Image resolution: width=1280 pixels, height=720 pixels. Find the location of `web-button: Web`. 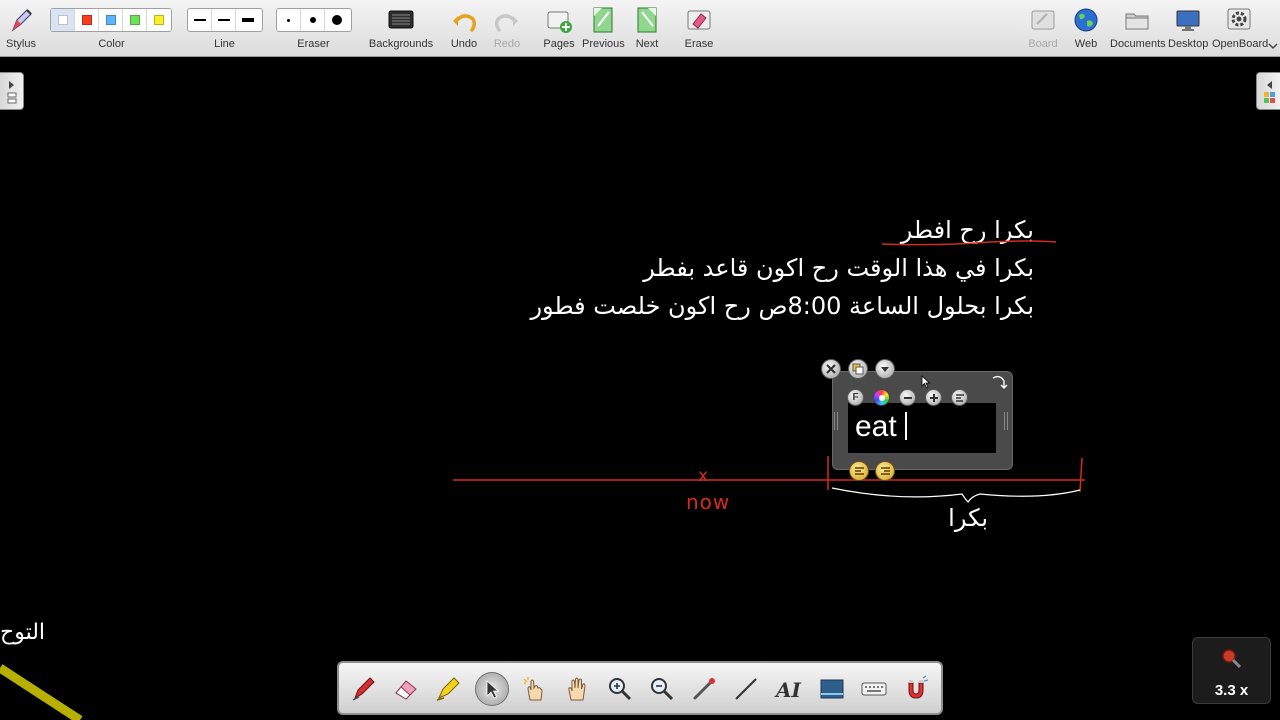

web-button: Web is located at coordinates (1086, 29).